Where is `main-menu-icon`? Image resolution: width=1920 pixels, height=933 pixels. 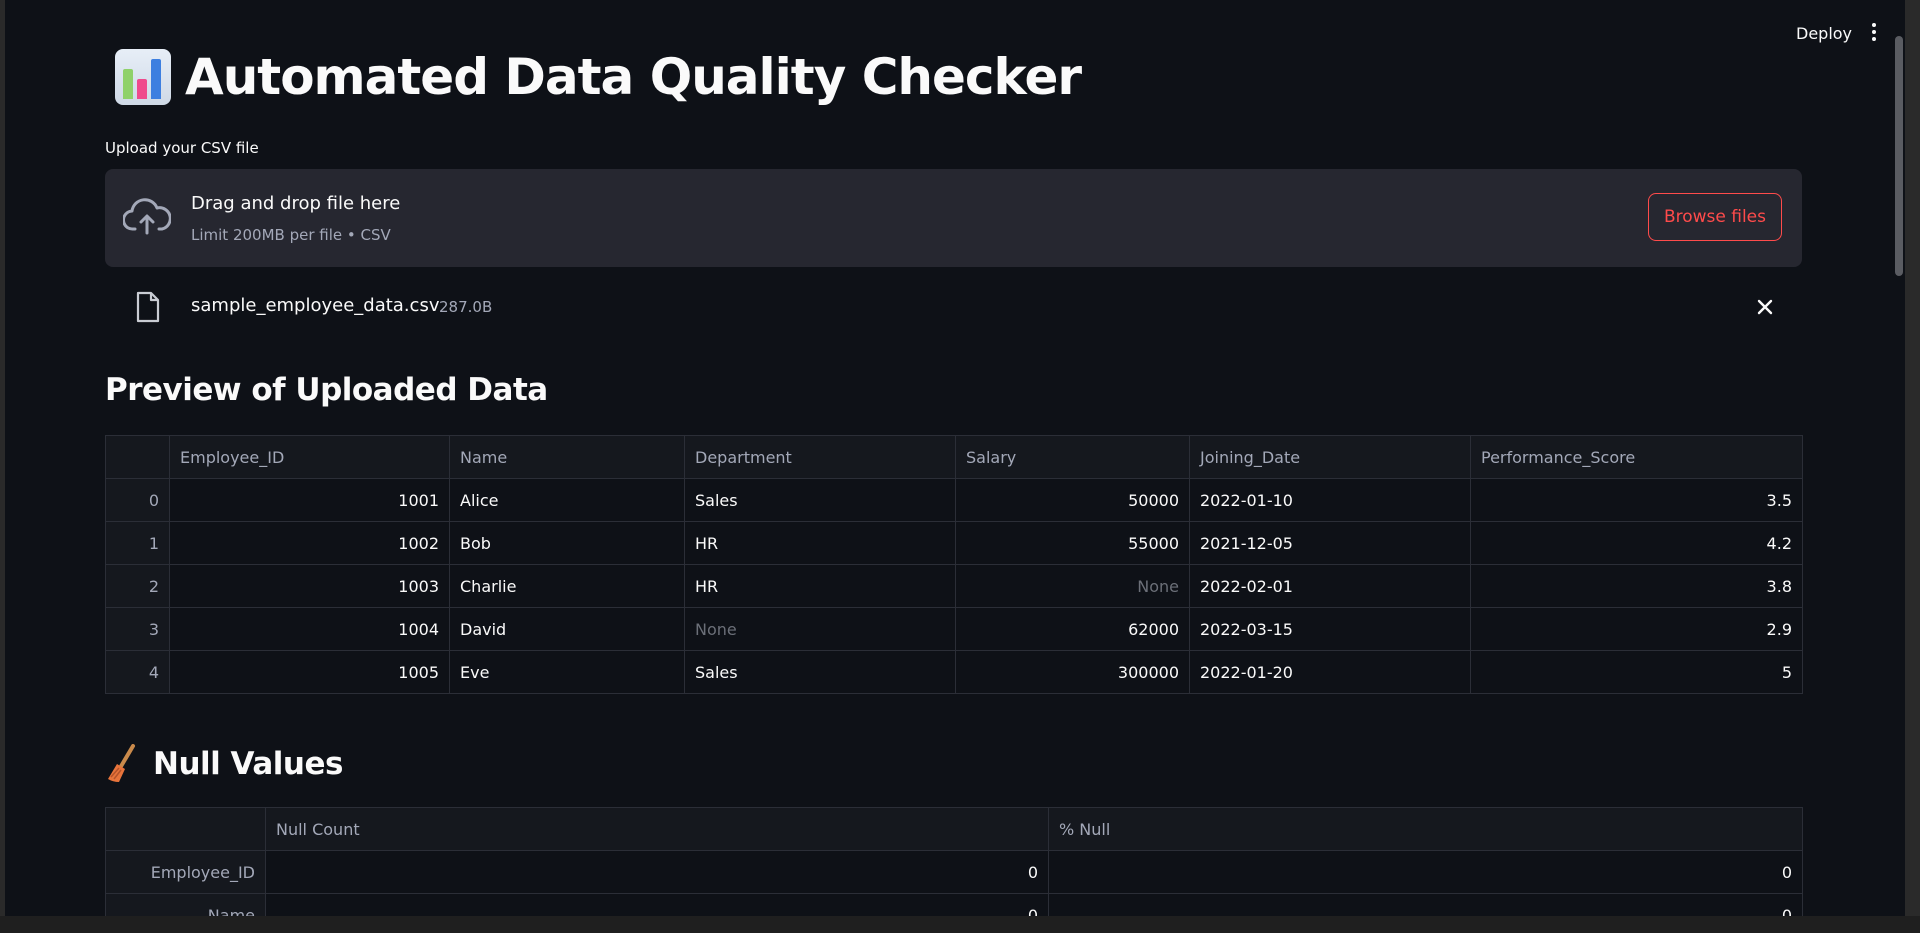
main-menu-icon is located at coordinates (1874, 32).